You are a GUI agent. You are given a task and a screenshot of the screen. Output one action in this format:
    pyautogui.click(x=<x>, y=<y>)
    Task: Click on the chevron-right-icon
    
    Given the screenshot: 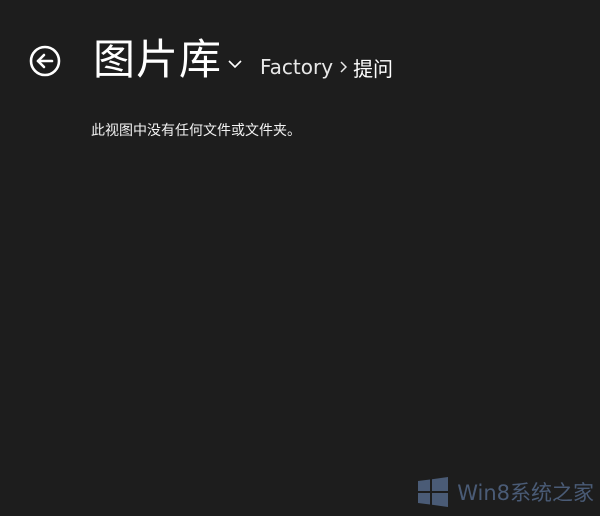 What is the action you would take?
    pyautogui.click(x=344, y=67)
    